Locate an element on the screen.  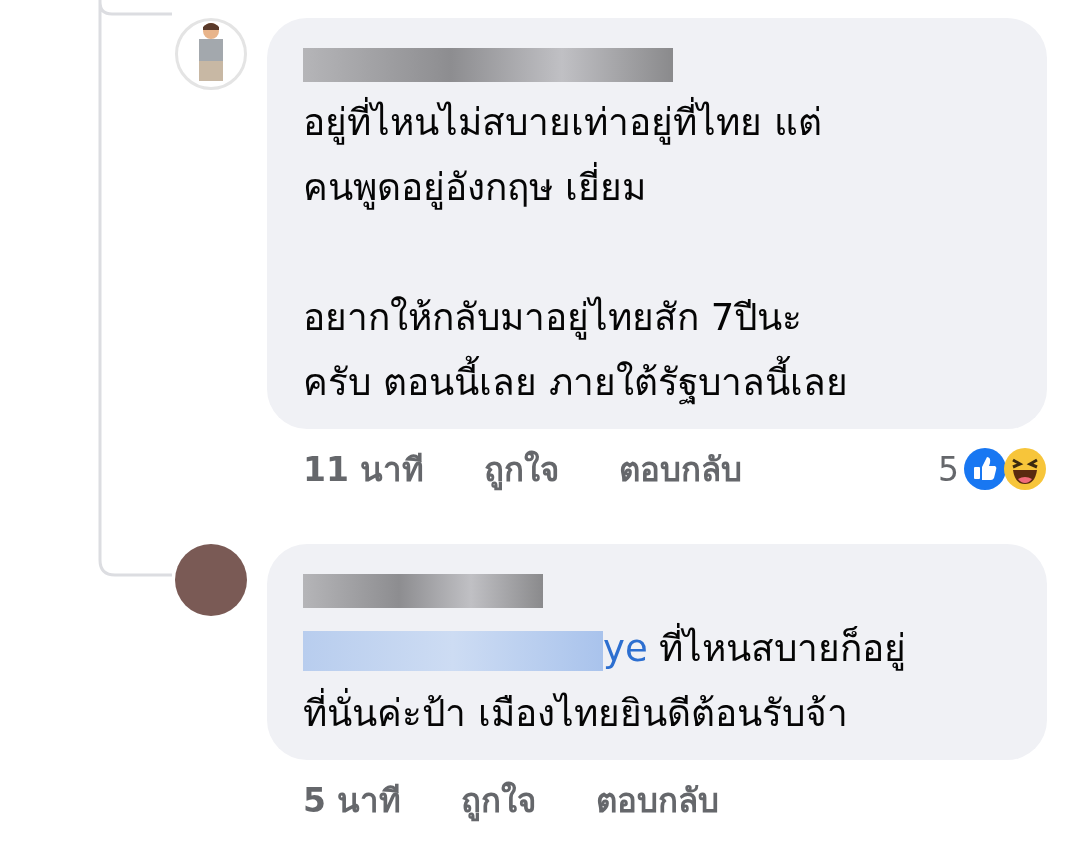
mention-link: ye is located at coordinates (625, 648).